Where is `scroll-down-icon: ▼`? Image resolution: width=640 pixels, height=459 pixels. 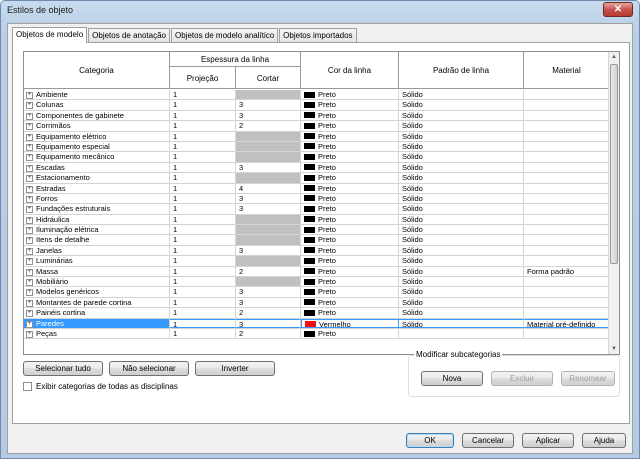 scroll-down-icon: ▼ is located at coordinates (614, 349).